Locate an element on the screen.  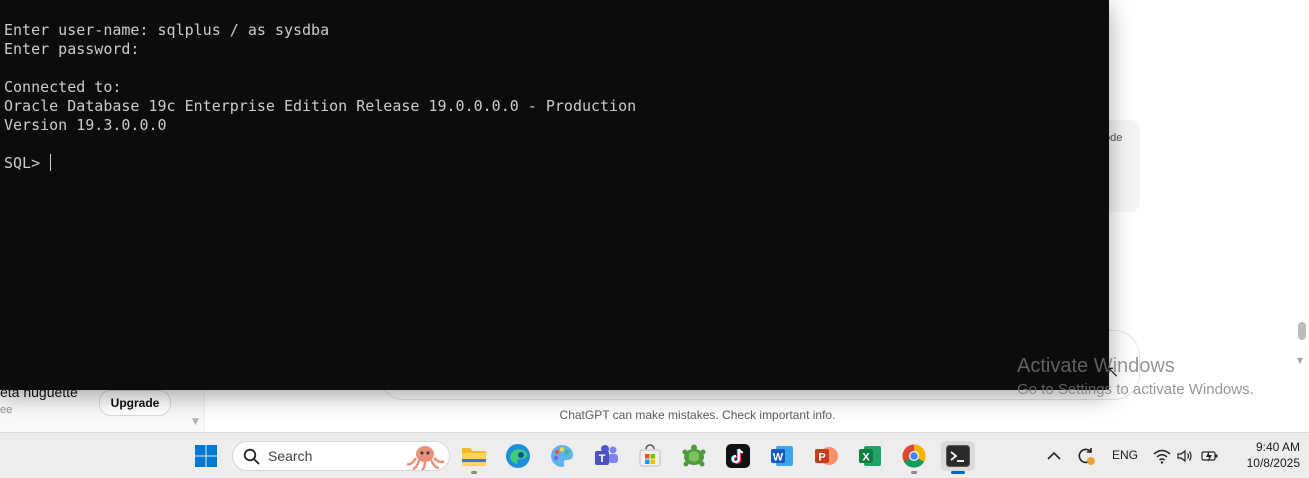
start-button is located at coordinates (206, 456).